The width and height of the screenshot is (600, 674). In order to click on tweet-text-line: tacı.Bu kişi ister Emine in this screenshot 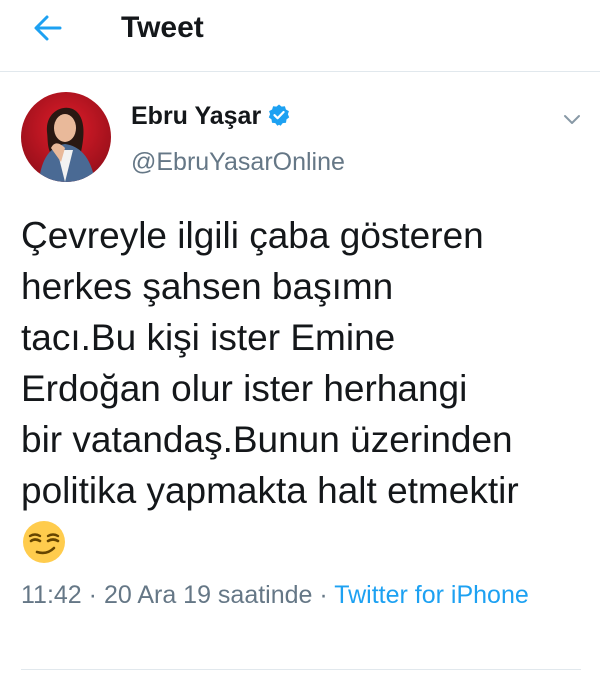, I will do `click(208, 337)`.